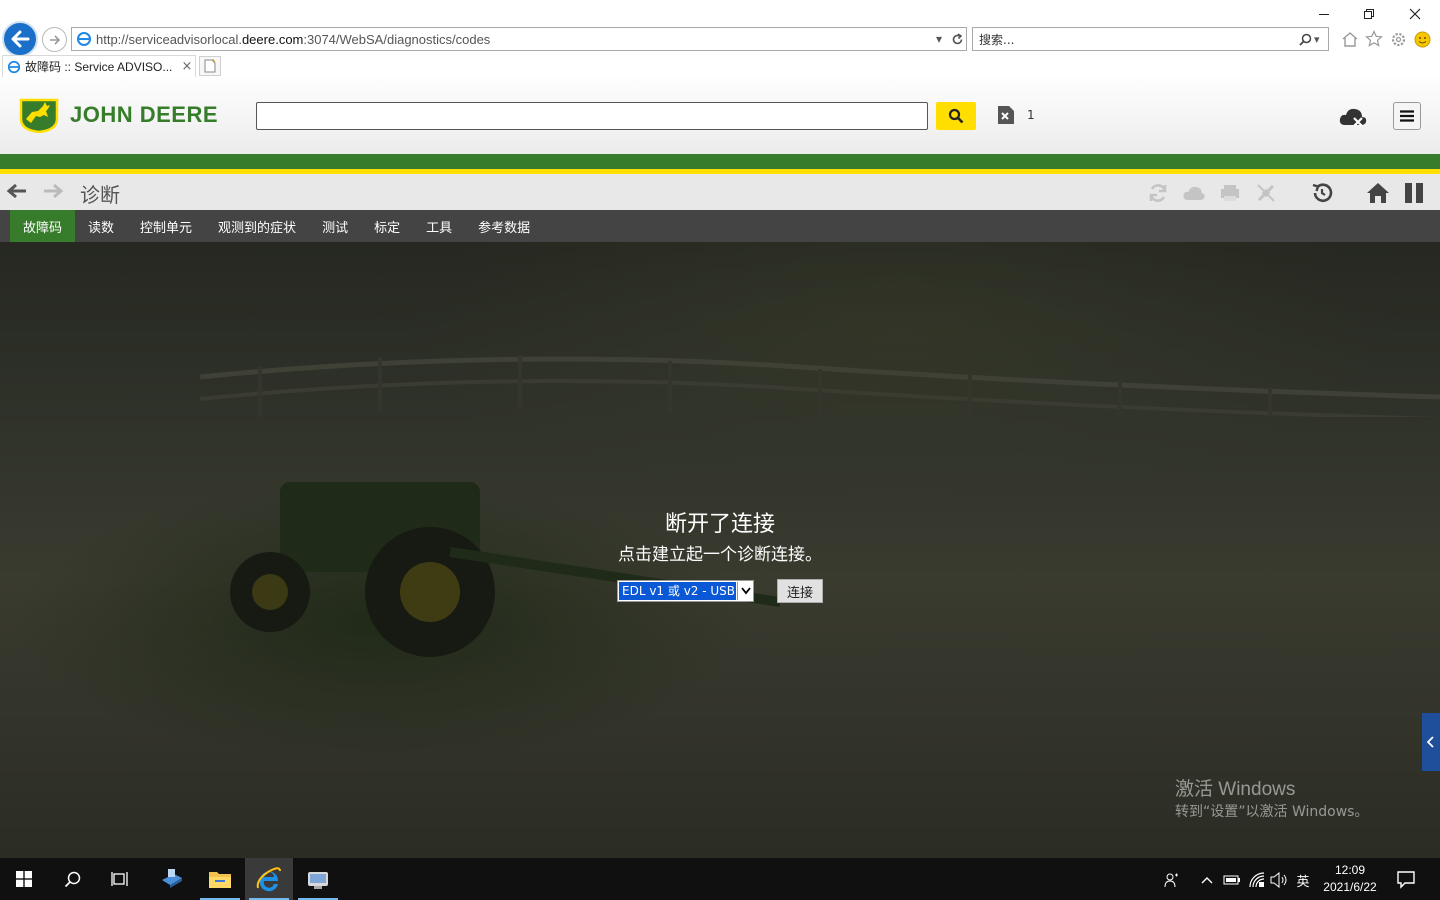  Describe the element at coordinates (1194, 193) in the screenshot. I see `cloud-upload-icon` at that location.